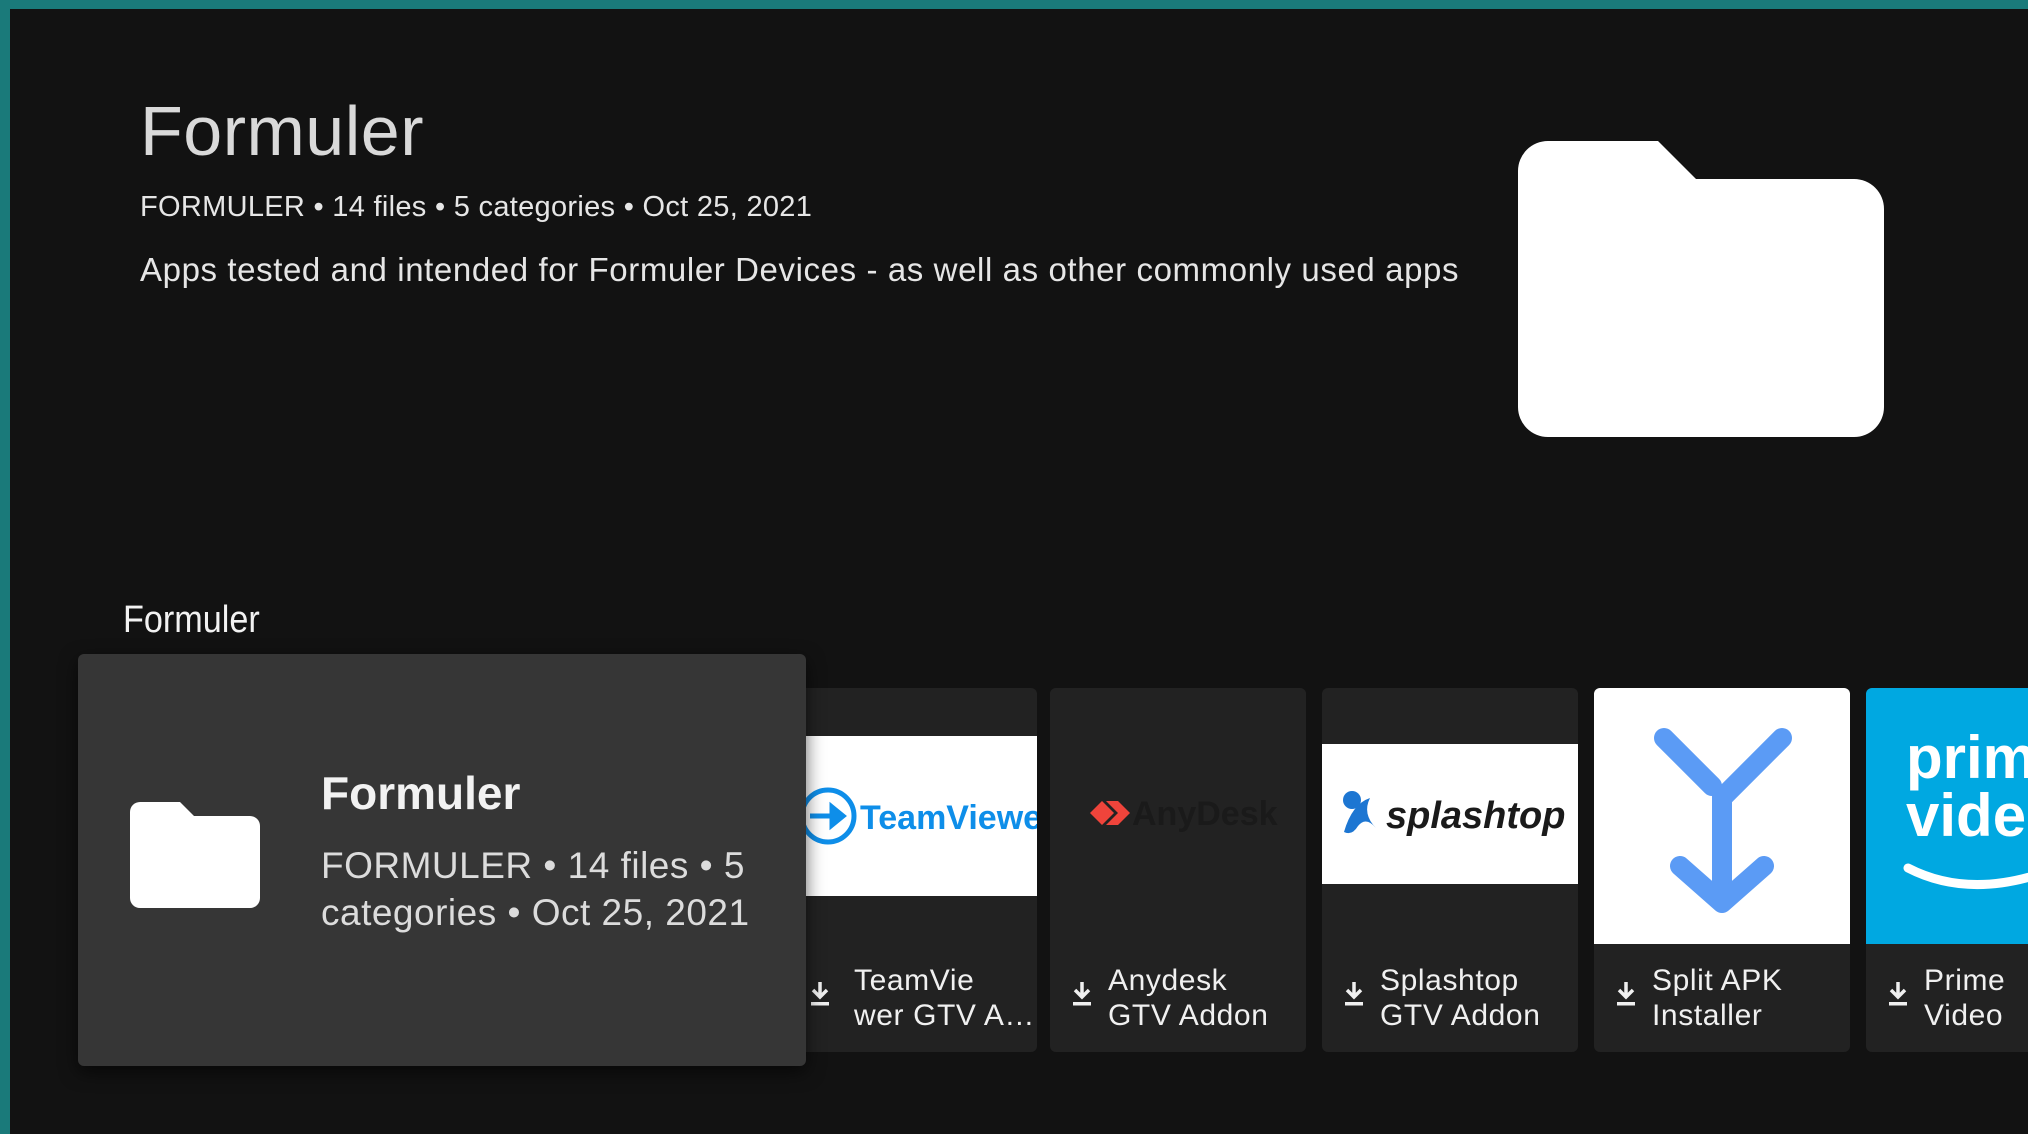 The width and height of the screenshot is (2028, 1134). I want to click on app-card-label: Prime Video, so click(1965, 998).